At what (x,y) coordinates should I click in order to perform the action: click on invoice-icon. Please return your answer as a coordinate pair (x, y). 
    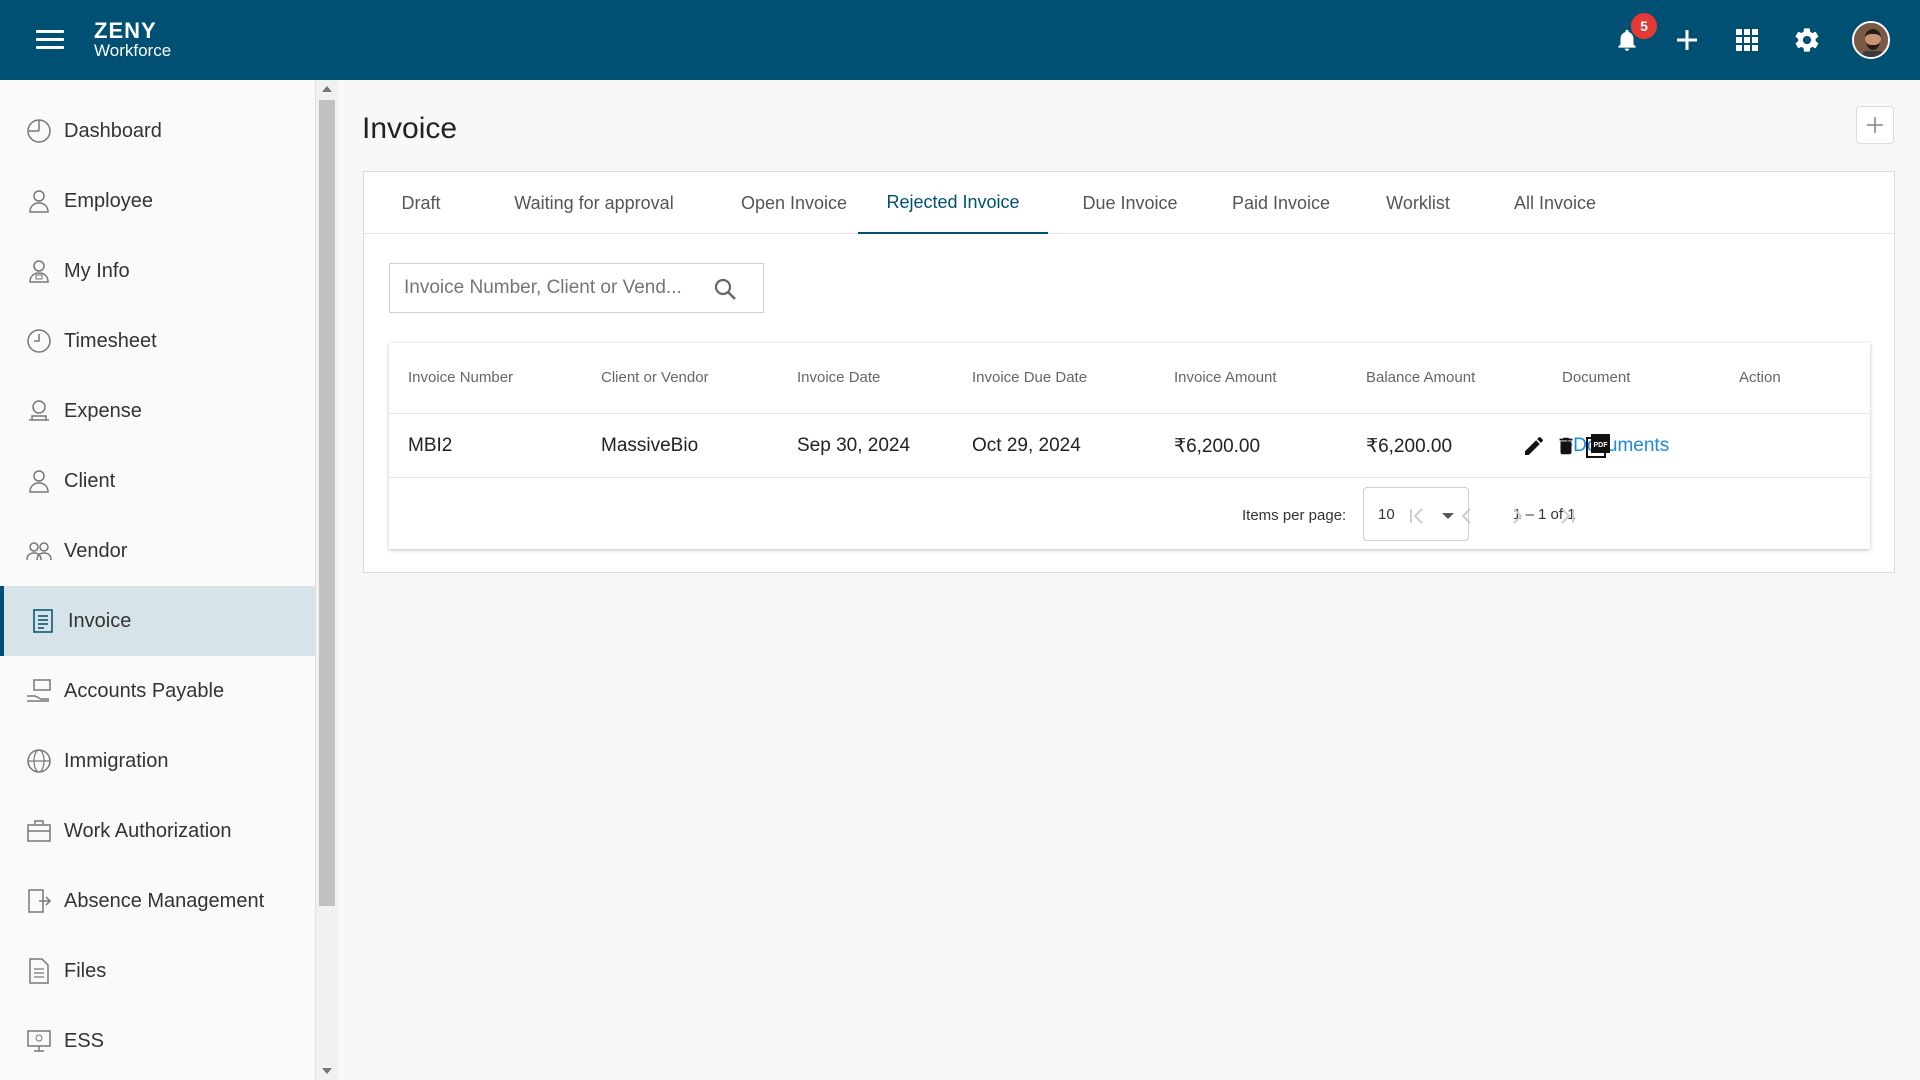
    Looking at the image, I should click on (43, 621).